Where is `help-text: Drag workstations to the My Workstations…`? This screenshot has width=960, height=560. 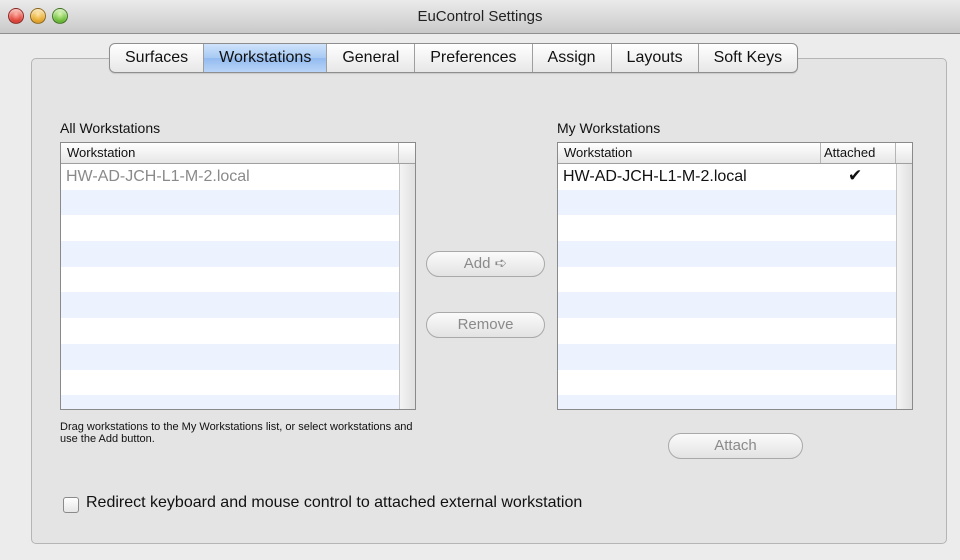
help-text: Drag workstations to the My Workstations… is located at coordinates (236, 433).